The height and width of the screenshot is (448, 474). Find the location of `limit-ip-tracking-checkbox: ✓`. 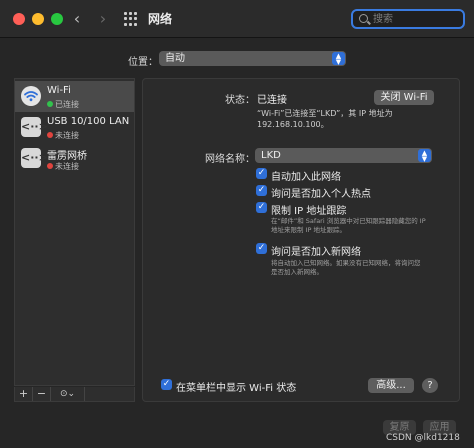

limit-ip-tracking-checkbox: ✓ is located at coordinates (261, 207).